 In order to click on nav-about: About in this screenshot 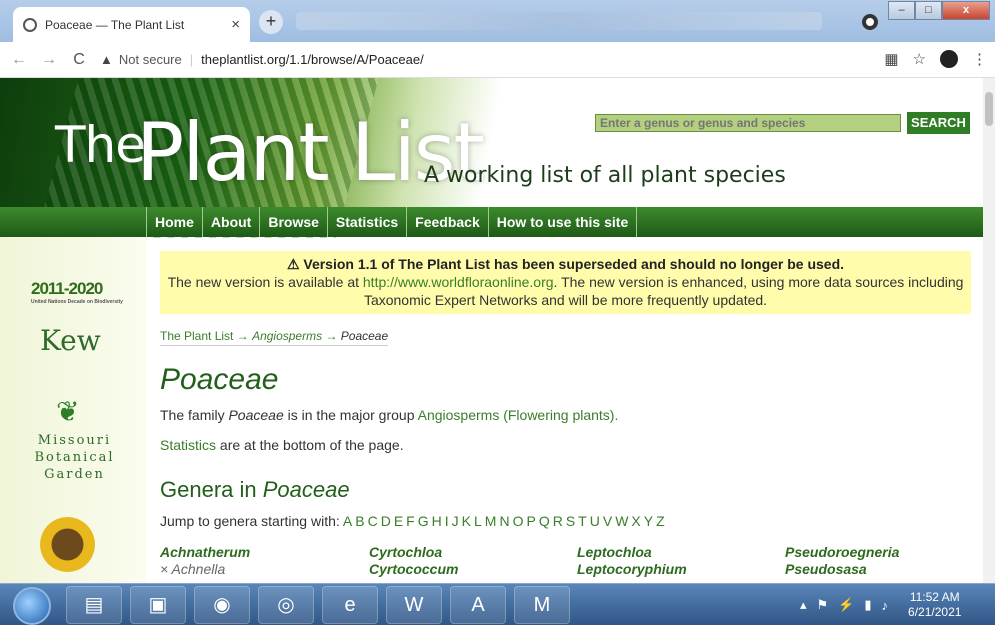, I will do `click(230, 222)`.